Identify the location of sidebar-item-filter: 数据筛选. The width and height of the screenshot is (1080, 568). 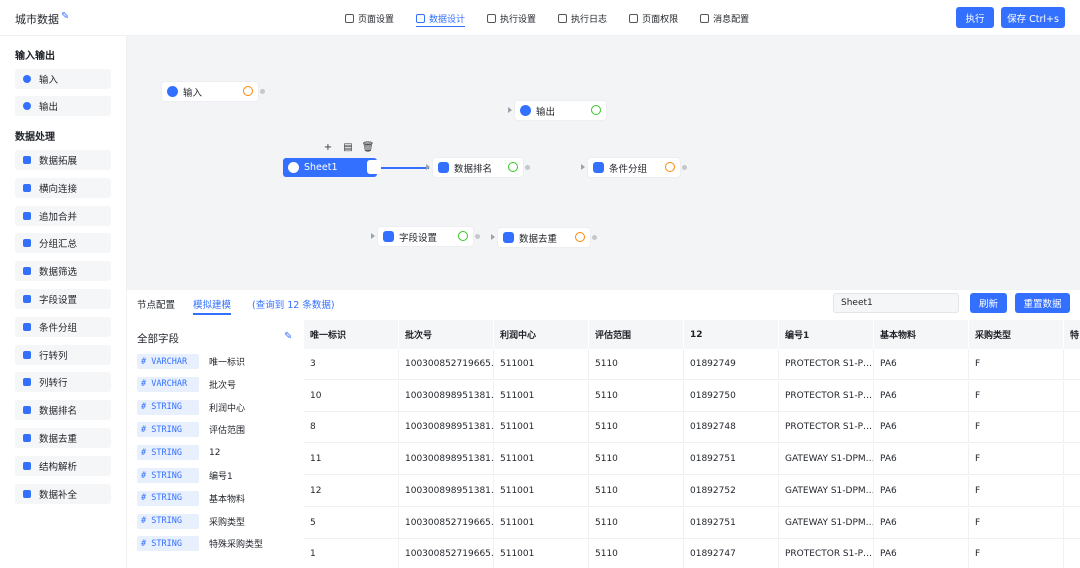
(63, 271).